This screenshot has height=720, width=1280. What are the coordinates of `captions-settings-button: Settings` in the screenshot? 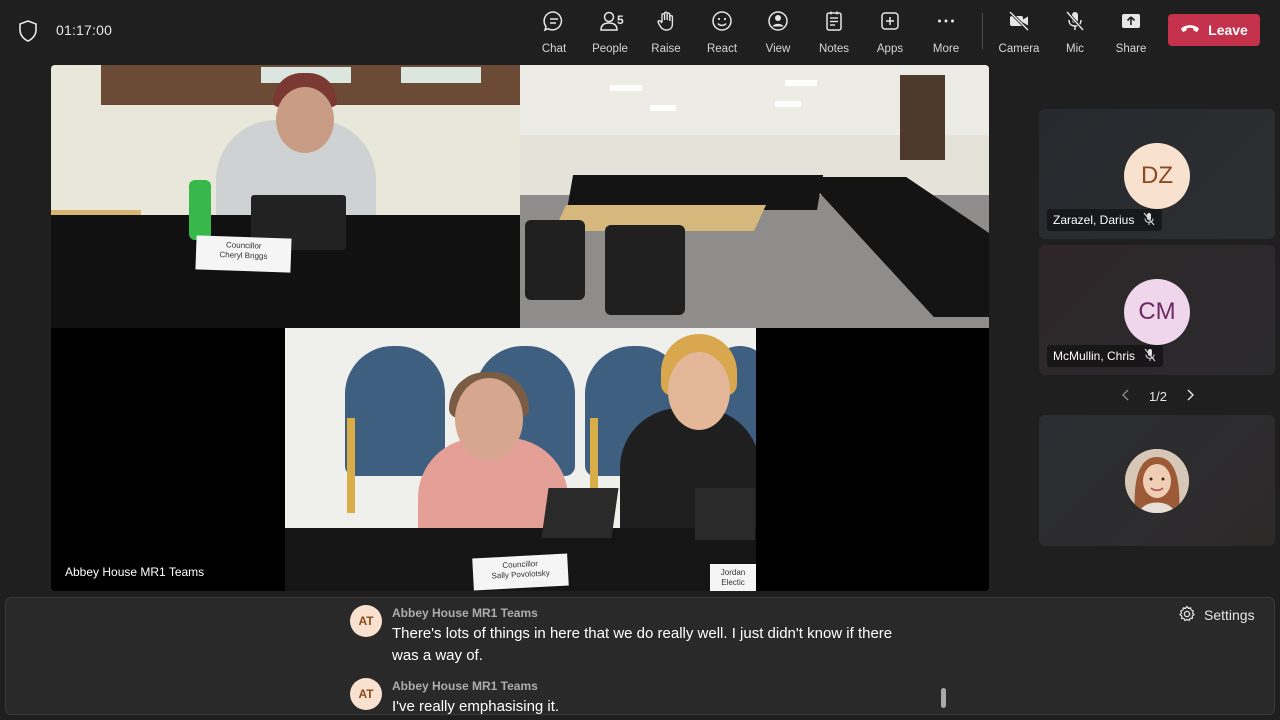 It's located at (1216, 615).